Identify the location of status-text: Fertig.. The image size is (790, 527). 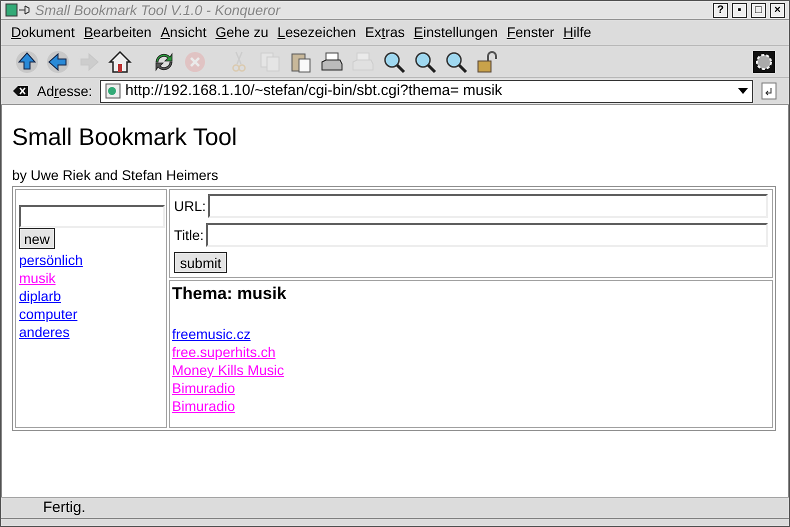
(64, 508).